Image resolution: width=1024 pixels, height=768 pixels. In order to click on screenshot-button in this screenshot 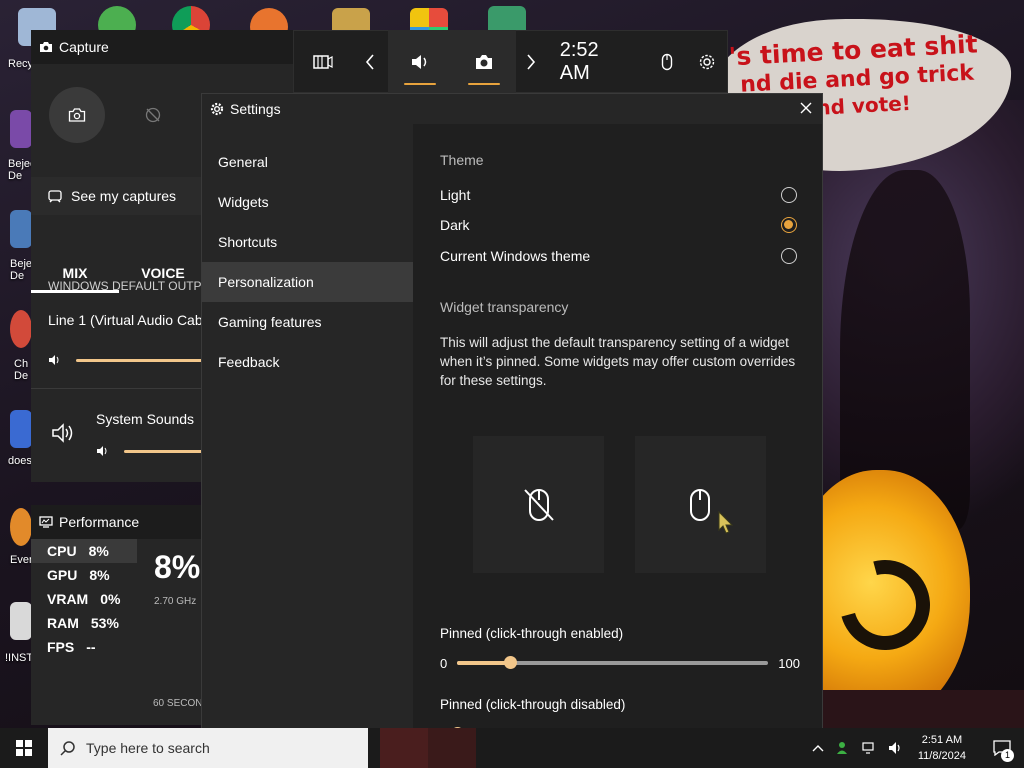, I will do `click(77, 115)`.